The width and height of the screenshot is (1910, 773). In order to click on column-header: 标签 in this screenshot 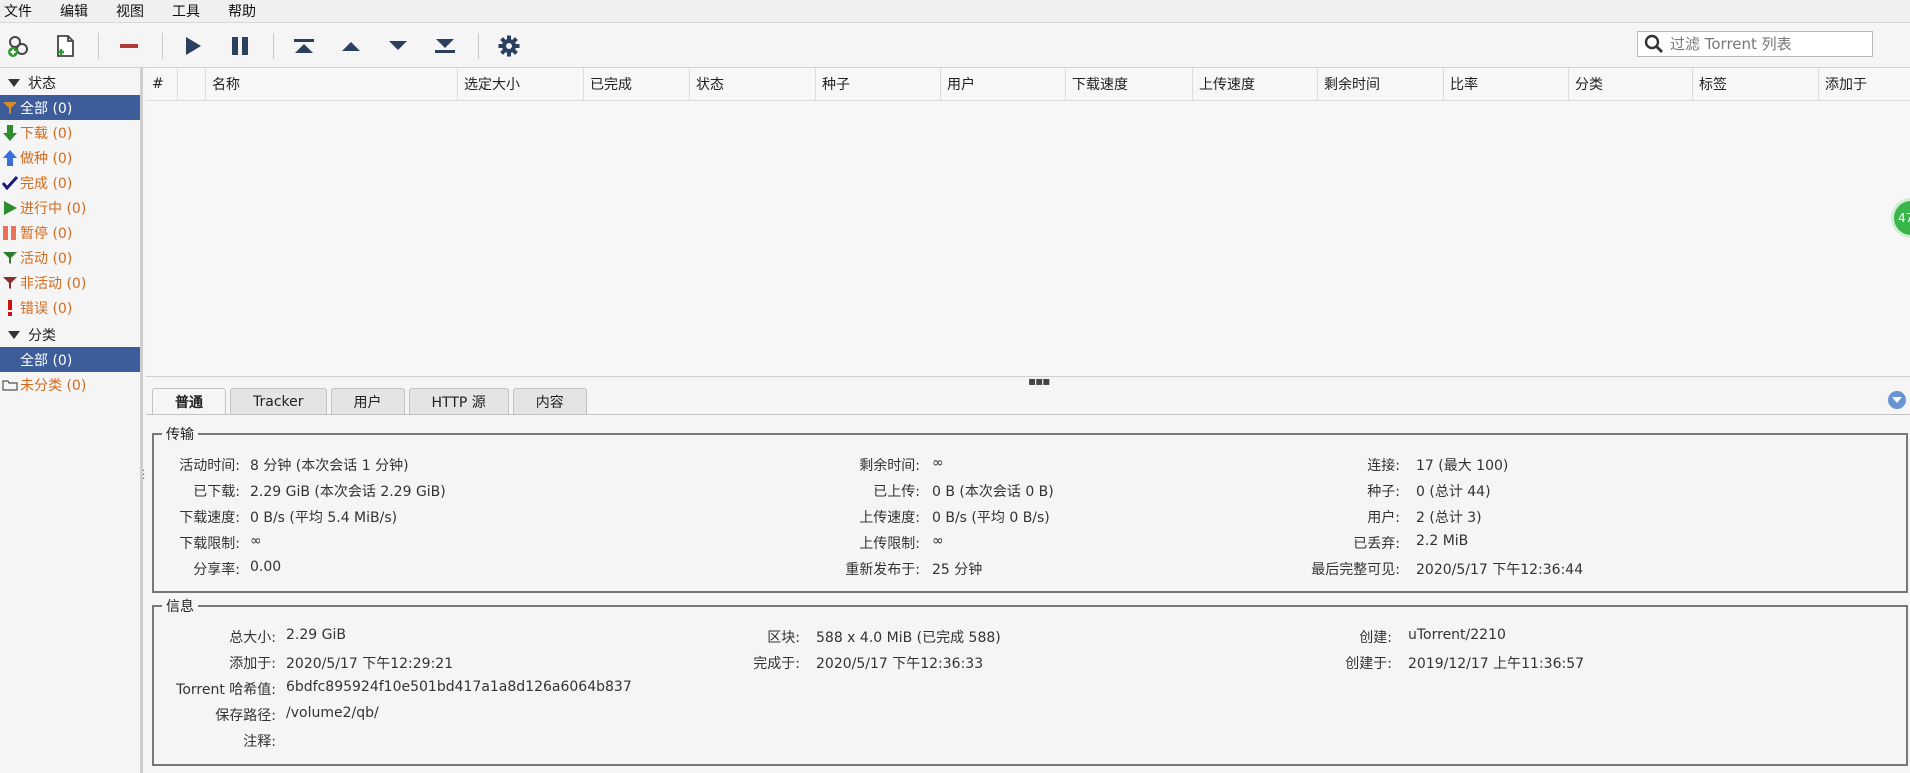, I will do `click(1756, 84)`.